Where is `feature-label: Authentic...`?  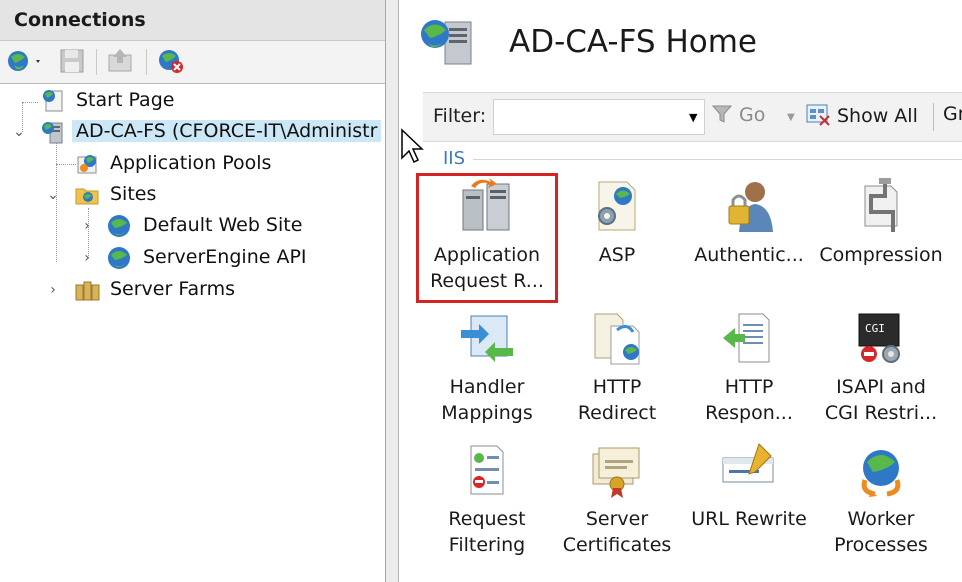 feature-label: Authentic... is located at coordinates (749, 255).